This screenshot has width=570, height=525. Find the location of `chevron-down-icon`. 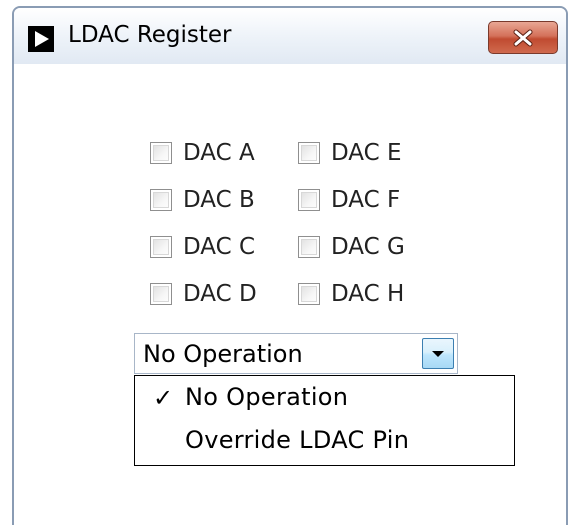

chevron-down-icon is located at coordinates (438, 353).